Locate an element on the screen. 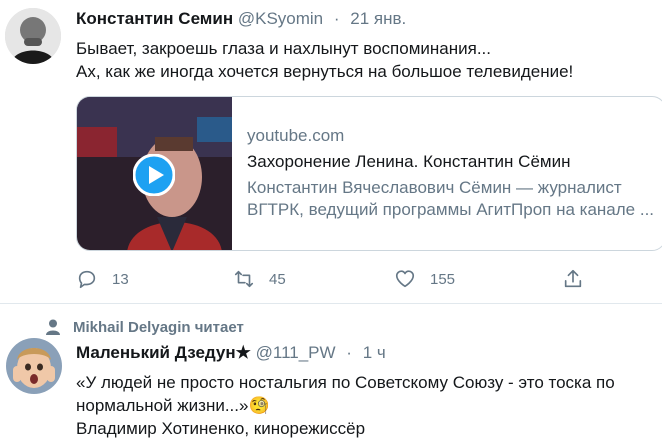 The image size is (662, 444). card-domain: youtube.com is located at coordinates (296, 135).